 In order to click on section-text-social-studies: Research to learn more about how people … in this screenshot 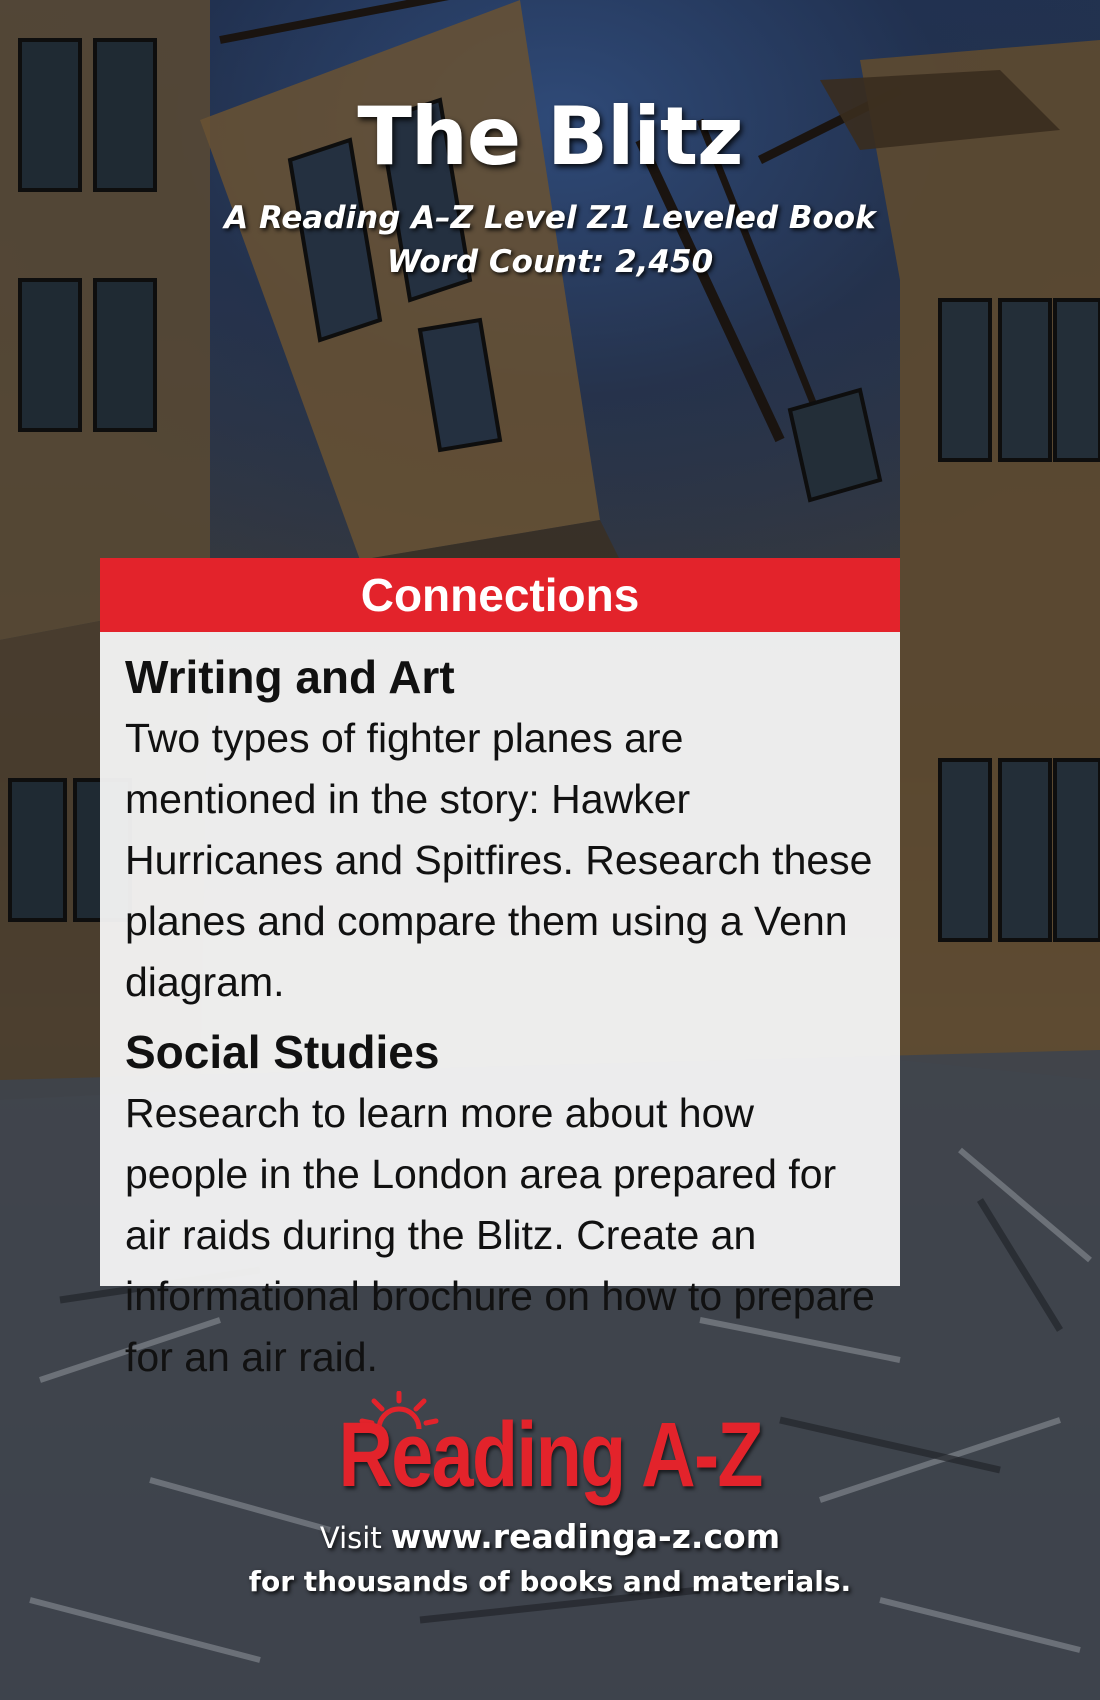, I will do `click(500, 1235)`.